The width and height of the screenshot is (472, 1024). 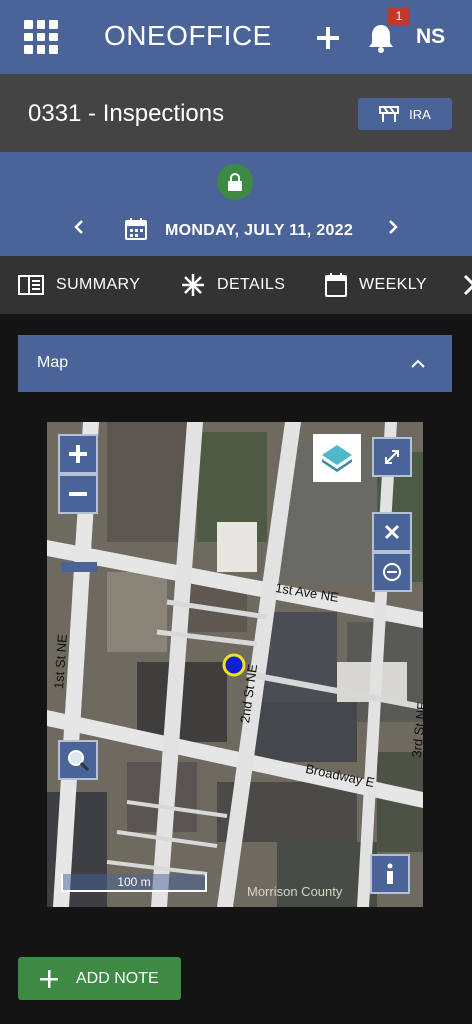 What do you see at coordinates (126, 113) in the screenshot?
I see `project-title: 0331 - Inspections` at bounding box center [126, 113].